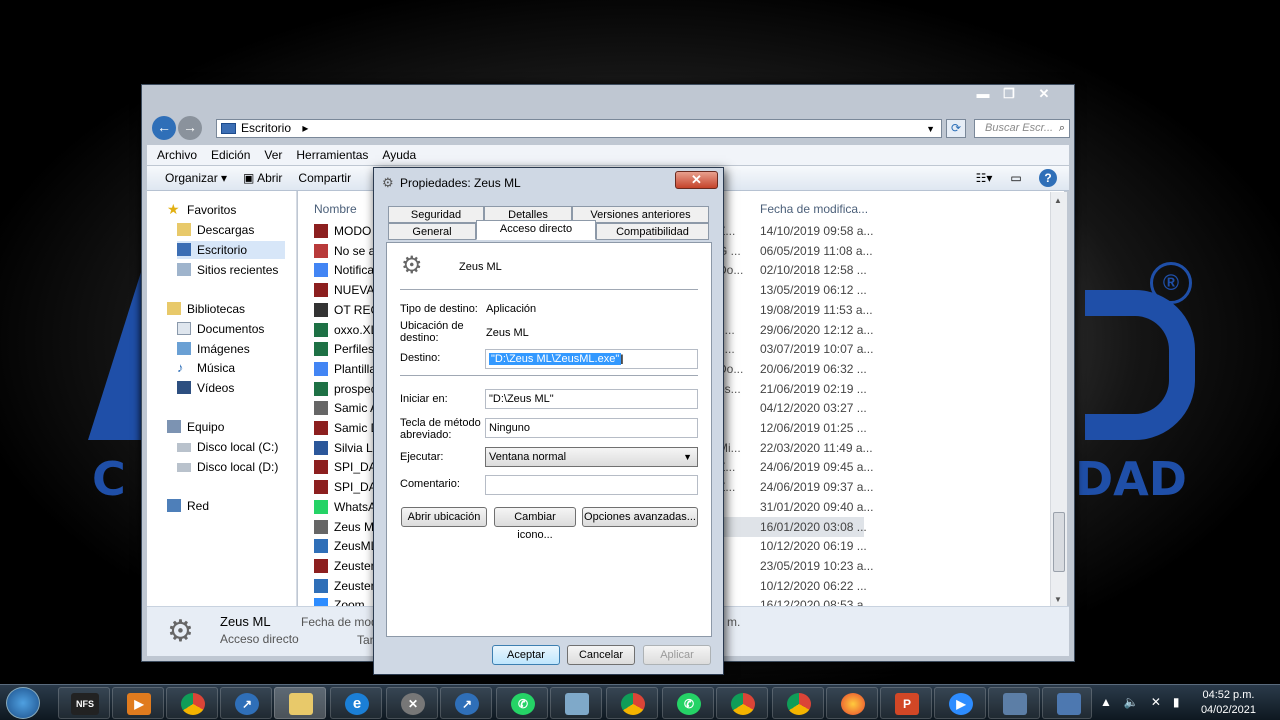 This screenshot has width=1280, height=720. I want to click on taskbar-media: ▶, so click(138, 703).